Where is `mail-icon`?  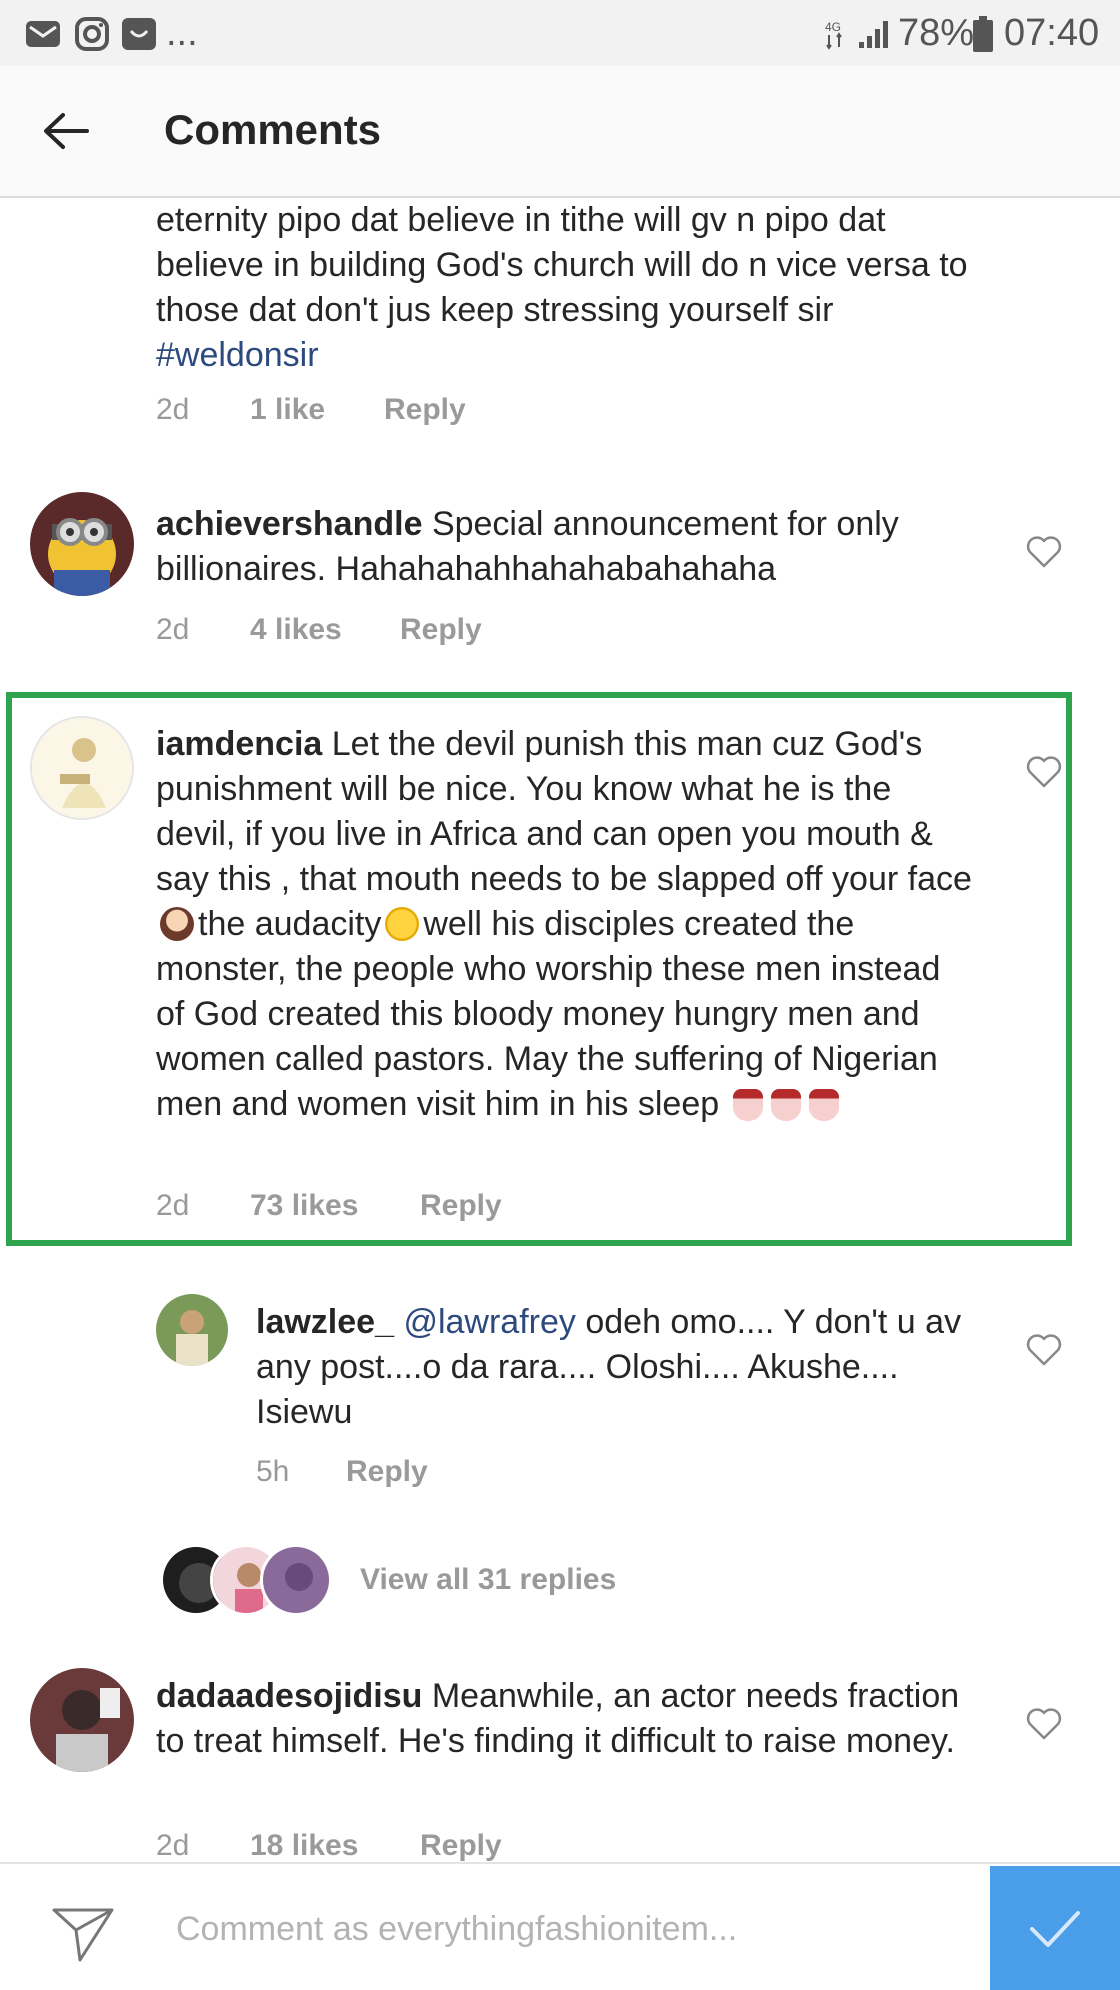
mail-icon is located at coordinates (43, 34).